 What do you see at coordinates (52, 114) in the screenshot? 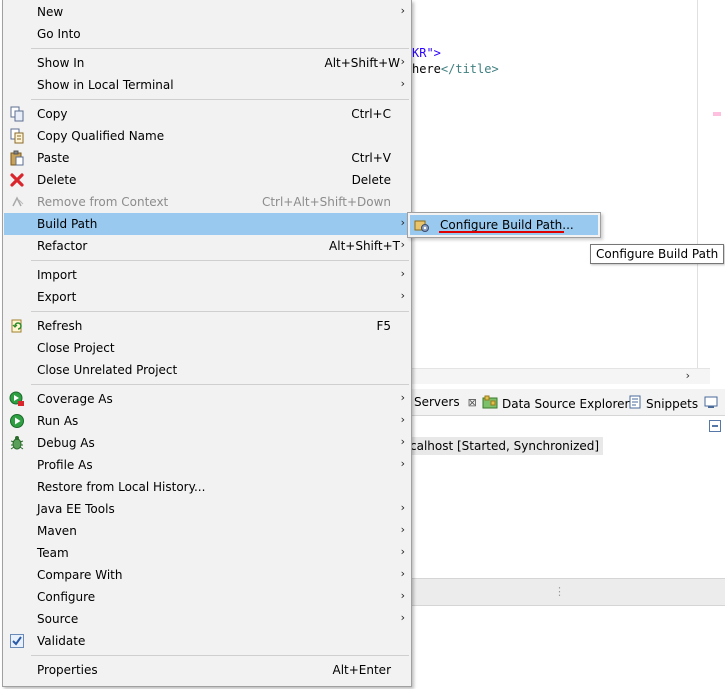
I see `menu-item-label: Copy` at bounding box center [52, 114].